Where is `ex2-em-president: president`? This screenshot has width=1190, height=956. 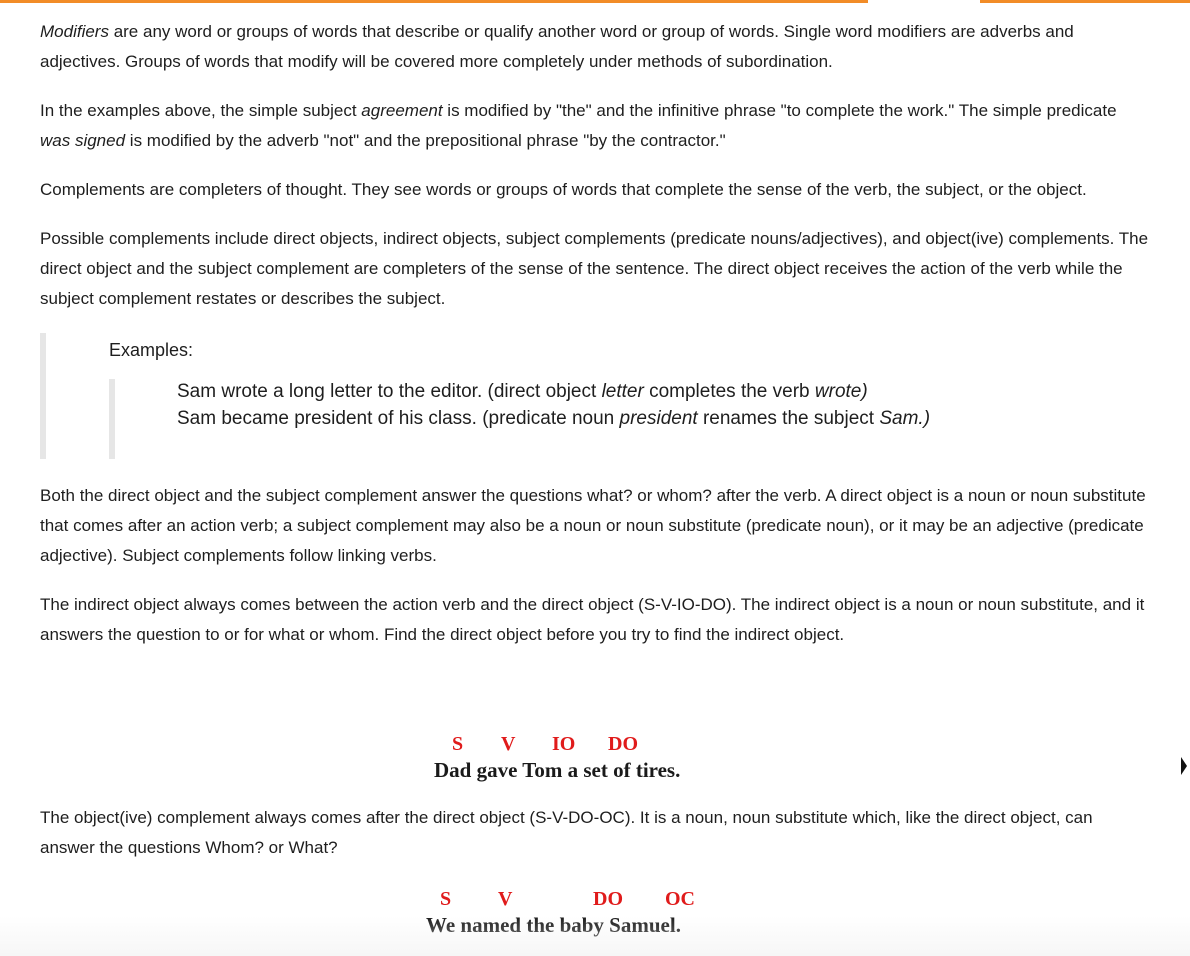 ex2-em-president: president is located at coordinates (658, 418).